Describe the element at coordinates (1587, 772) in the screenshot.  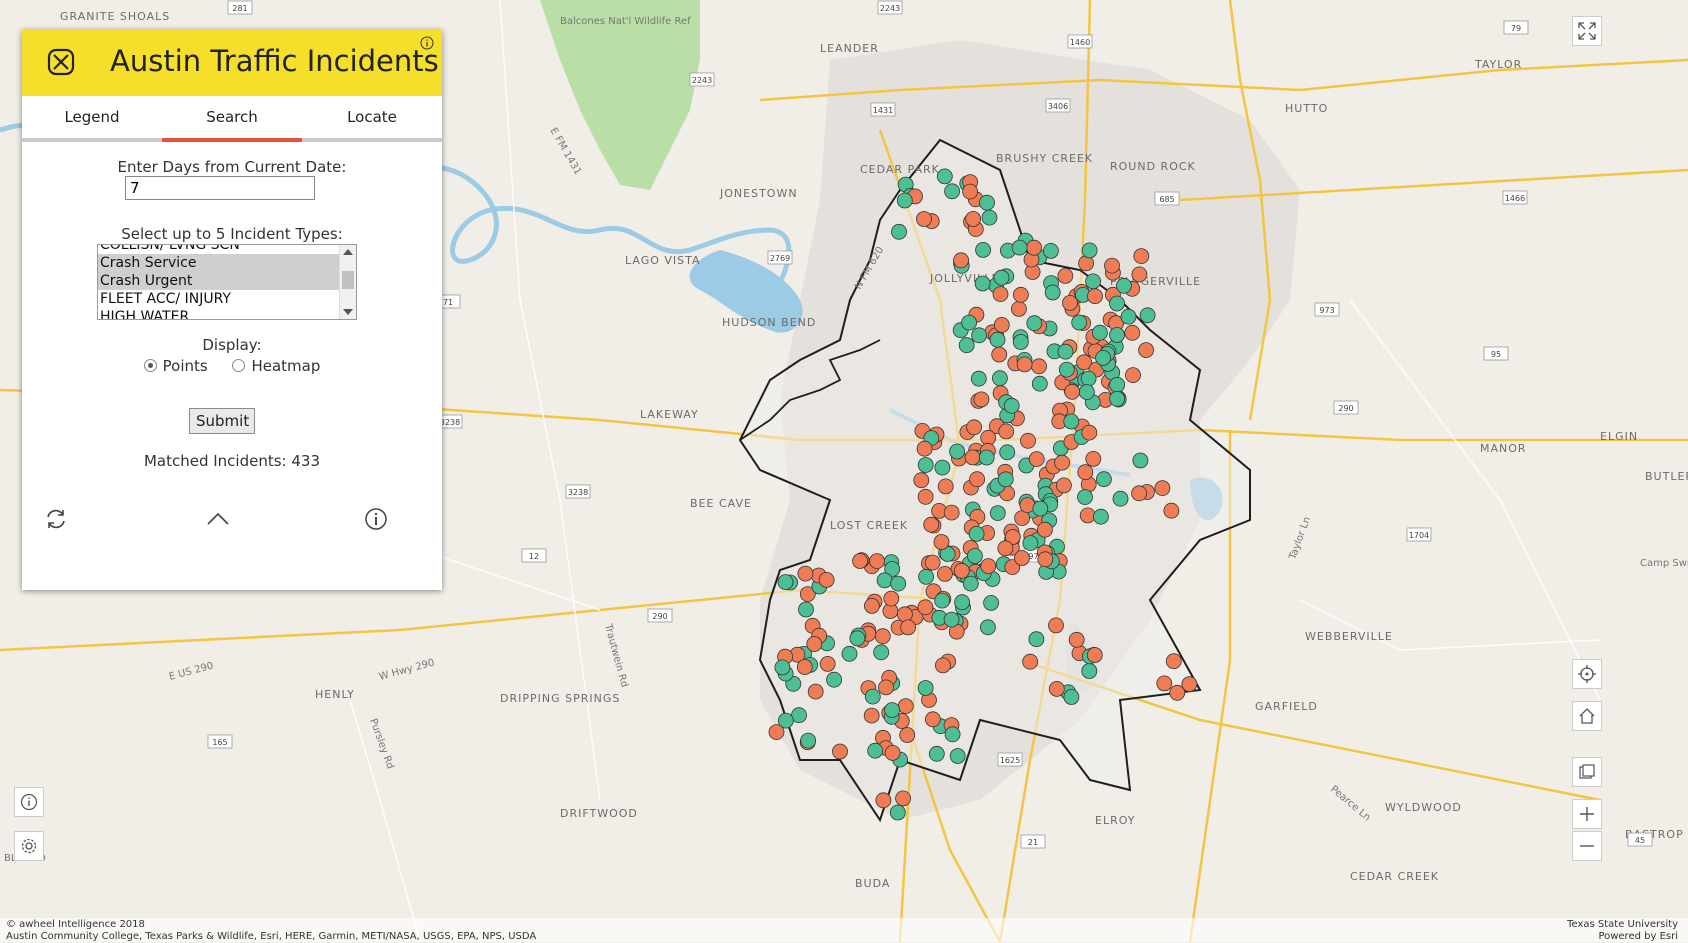
I see `basemap-gallery-button` at that location.